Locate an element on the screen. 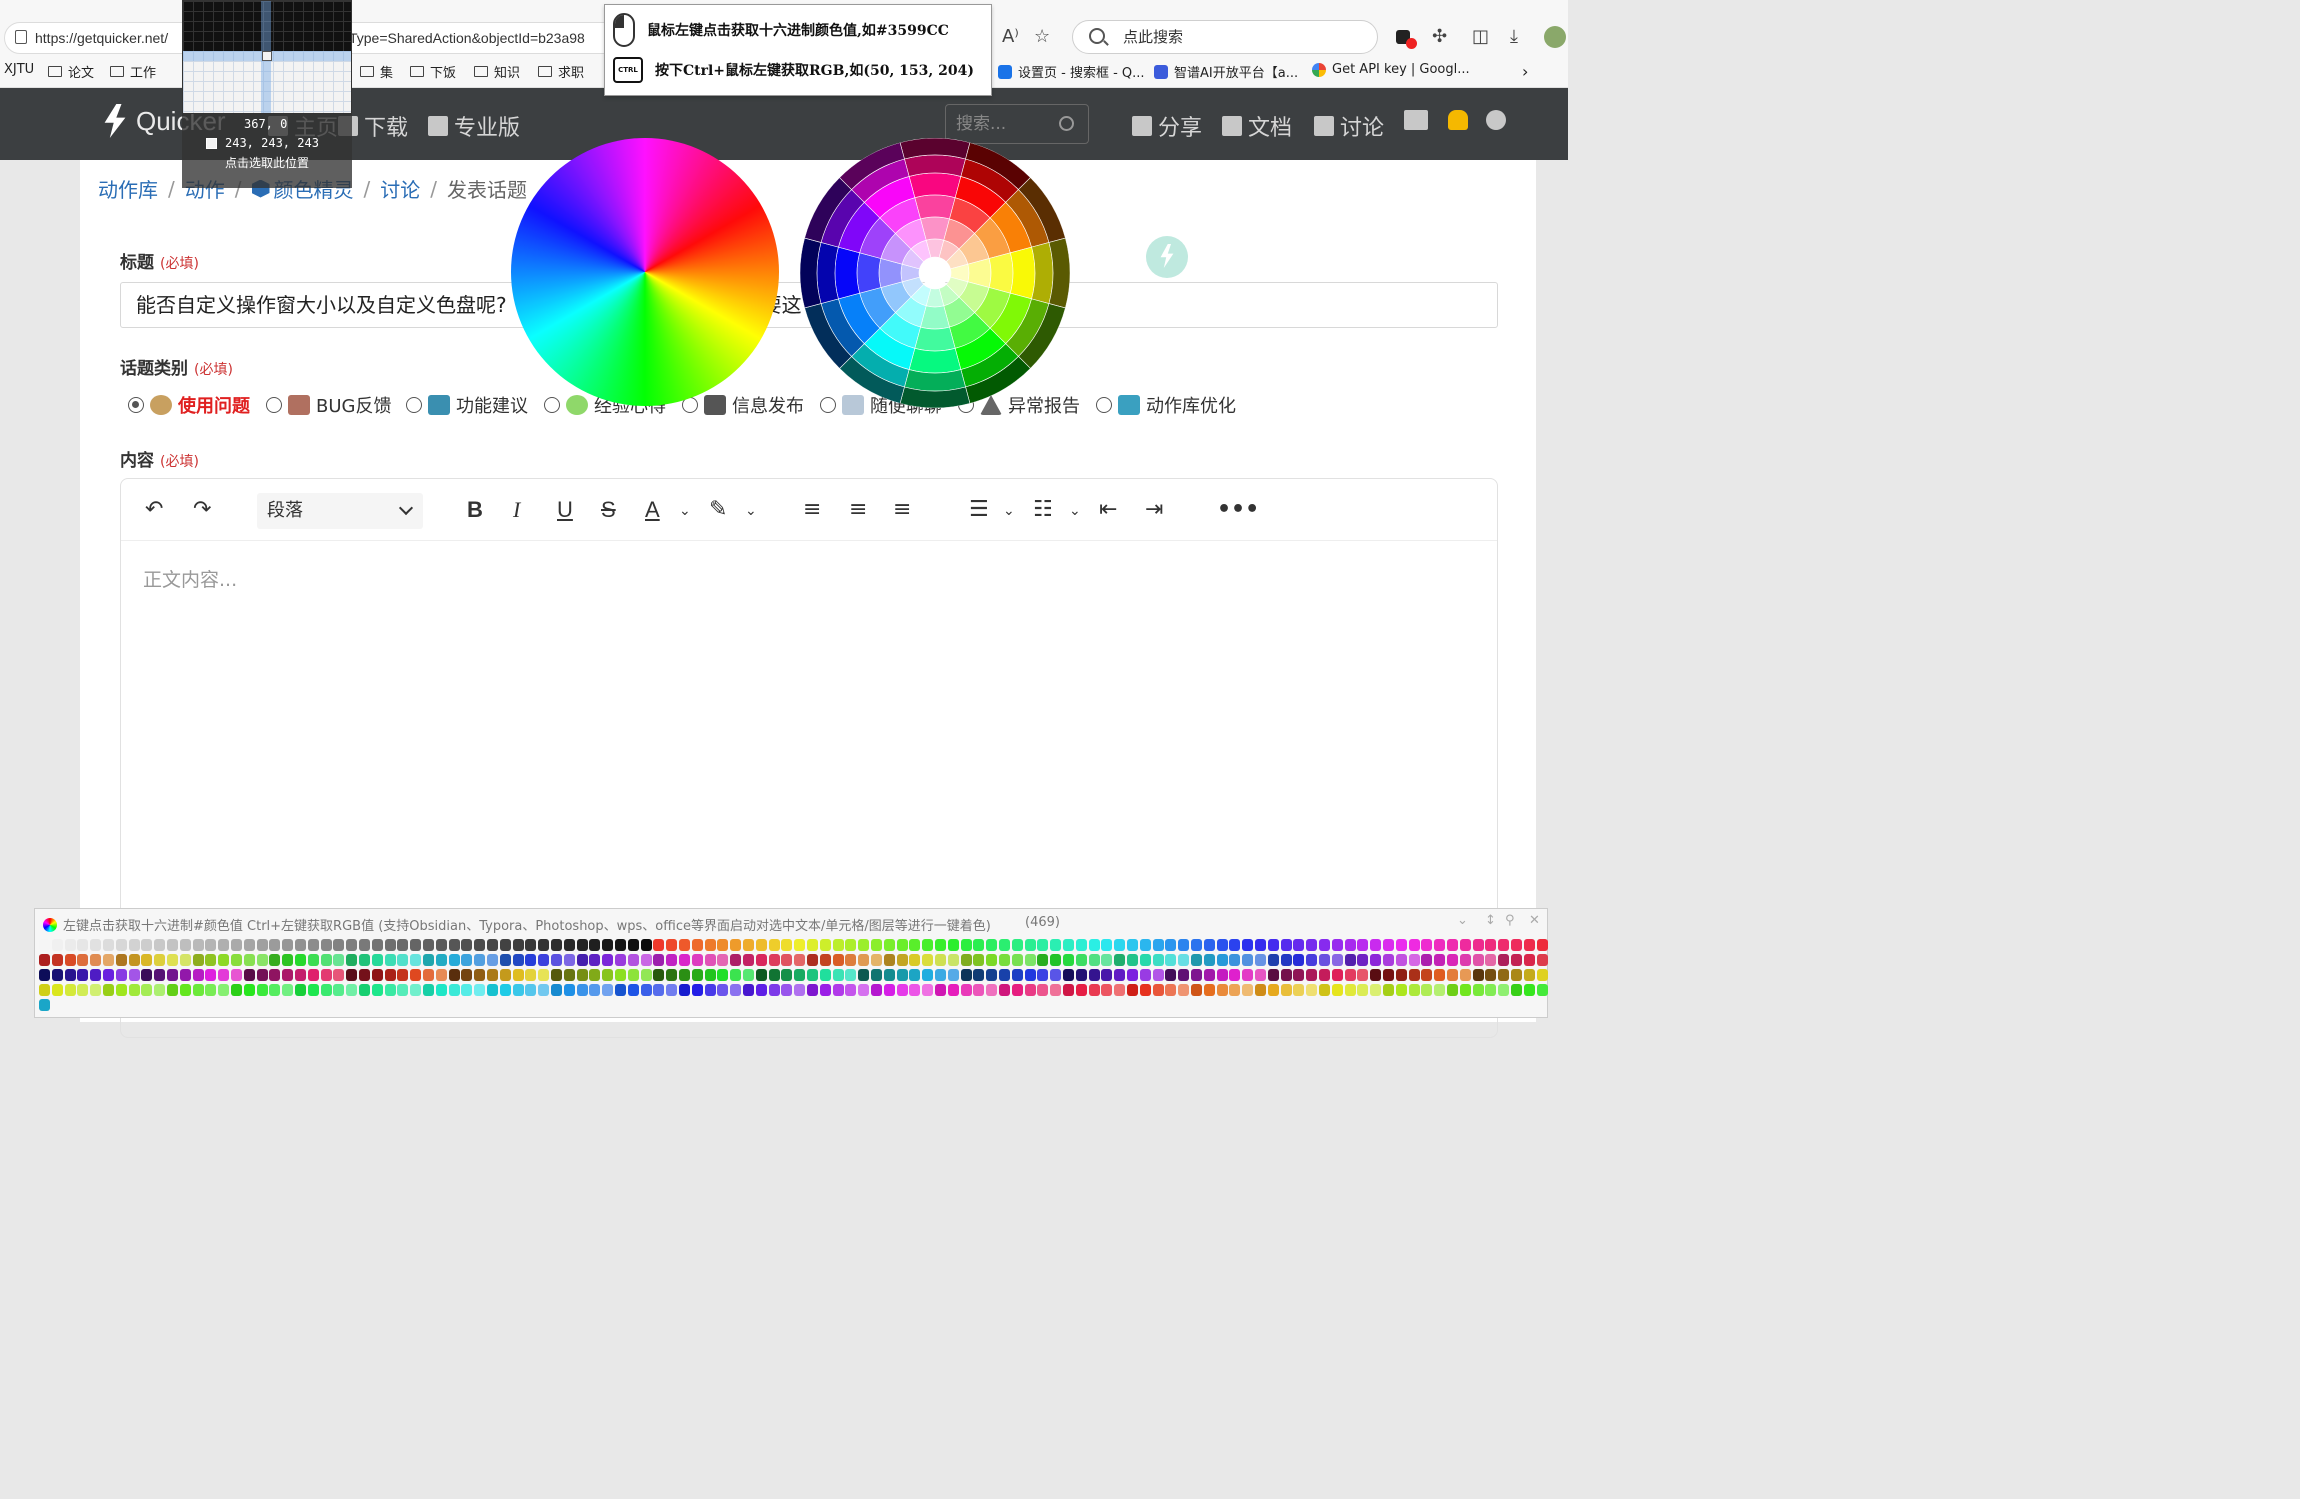 The height and width of the screenshot is (1499, 2300). bookmark-folder-jobs: 求职 is located at coordinates (561, 71).